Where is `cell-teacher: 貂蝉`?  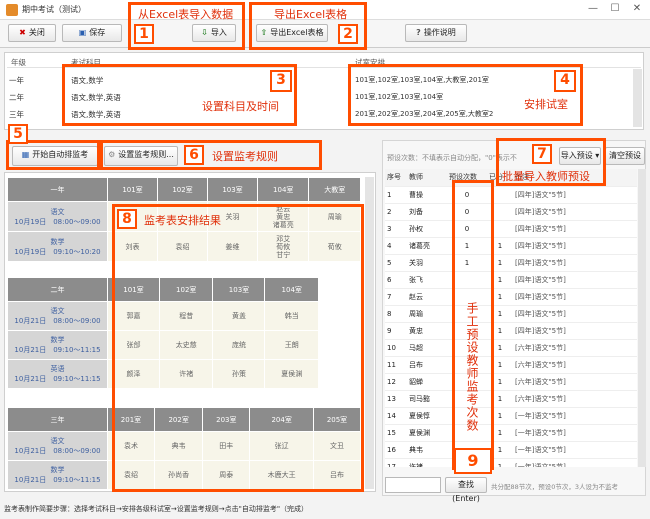
cell-teacher: 貂蝉 is located at coordinates (427, 382).